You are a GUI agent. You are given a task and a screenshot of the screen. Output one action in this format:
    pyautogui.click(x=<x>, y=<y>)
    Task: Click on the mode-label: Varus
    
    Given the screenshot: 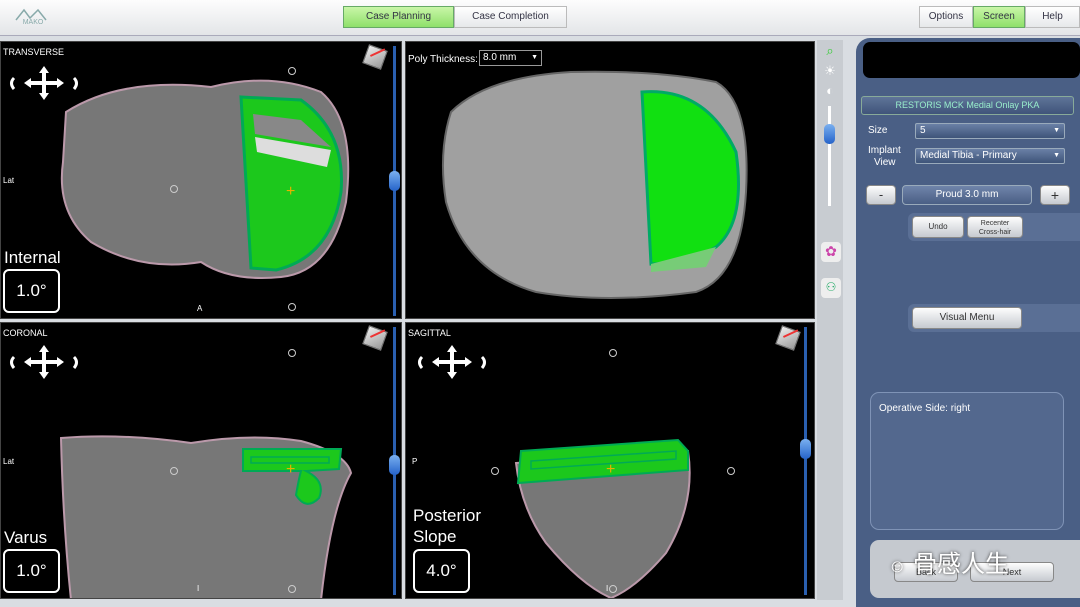 What is the action you would take?
    pyautogui.click(x=26, y=537)
    